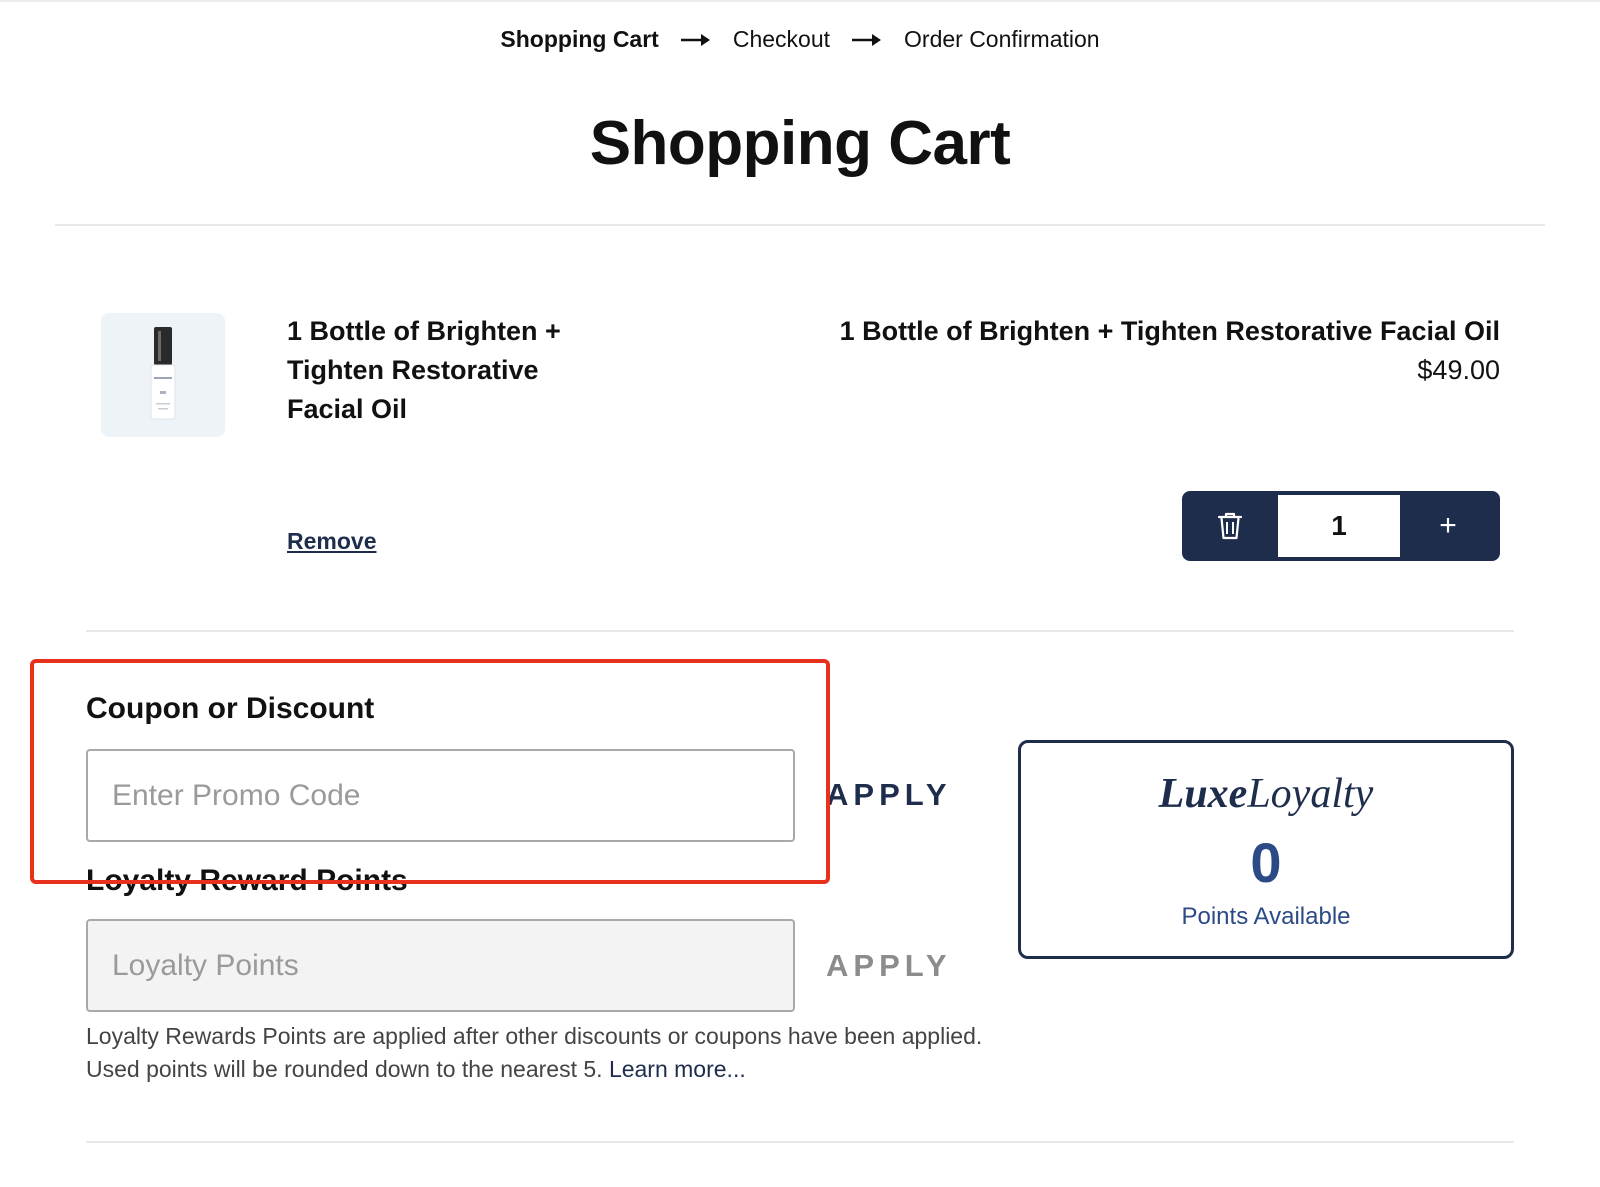  I want to click on remove-link: Remove, so click(331, 541).